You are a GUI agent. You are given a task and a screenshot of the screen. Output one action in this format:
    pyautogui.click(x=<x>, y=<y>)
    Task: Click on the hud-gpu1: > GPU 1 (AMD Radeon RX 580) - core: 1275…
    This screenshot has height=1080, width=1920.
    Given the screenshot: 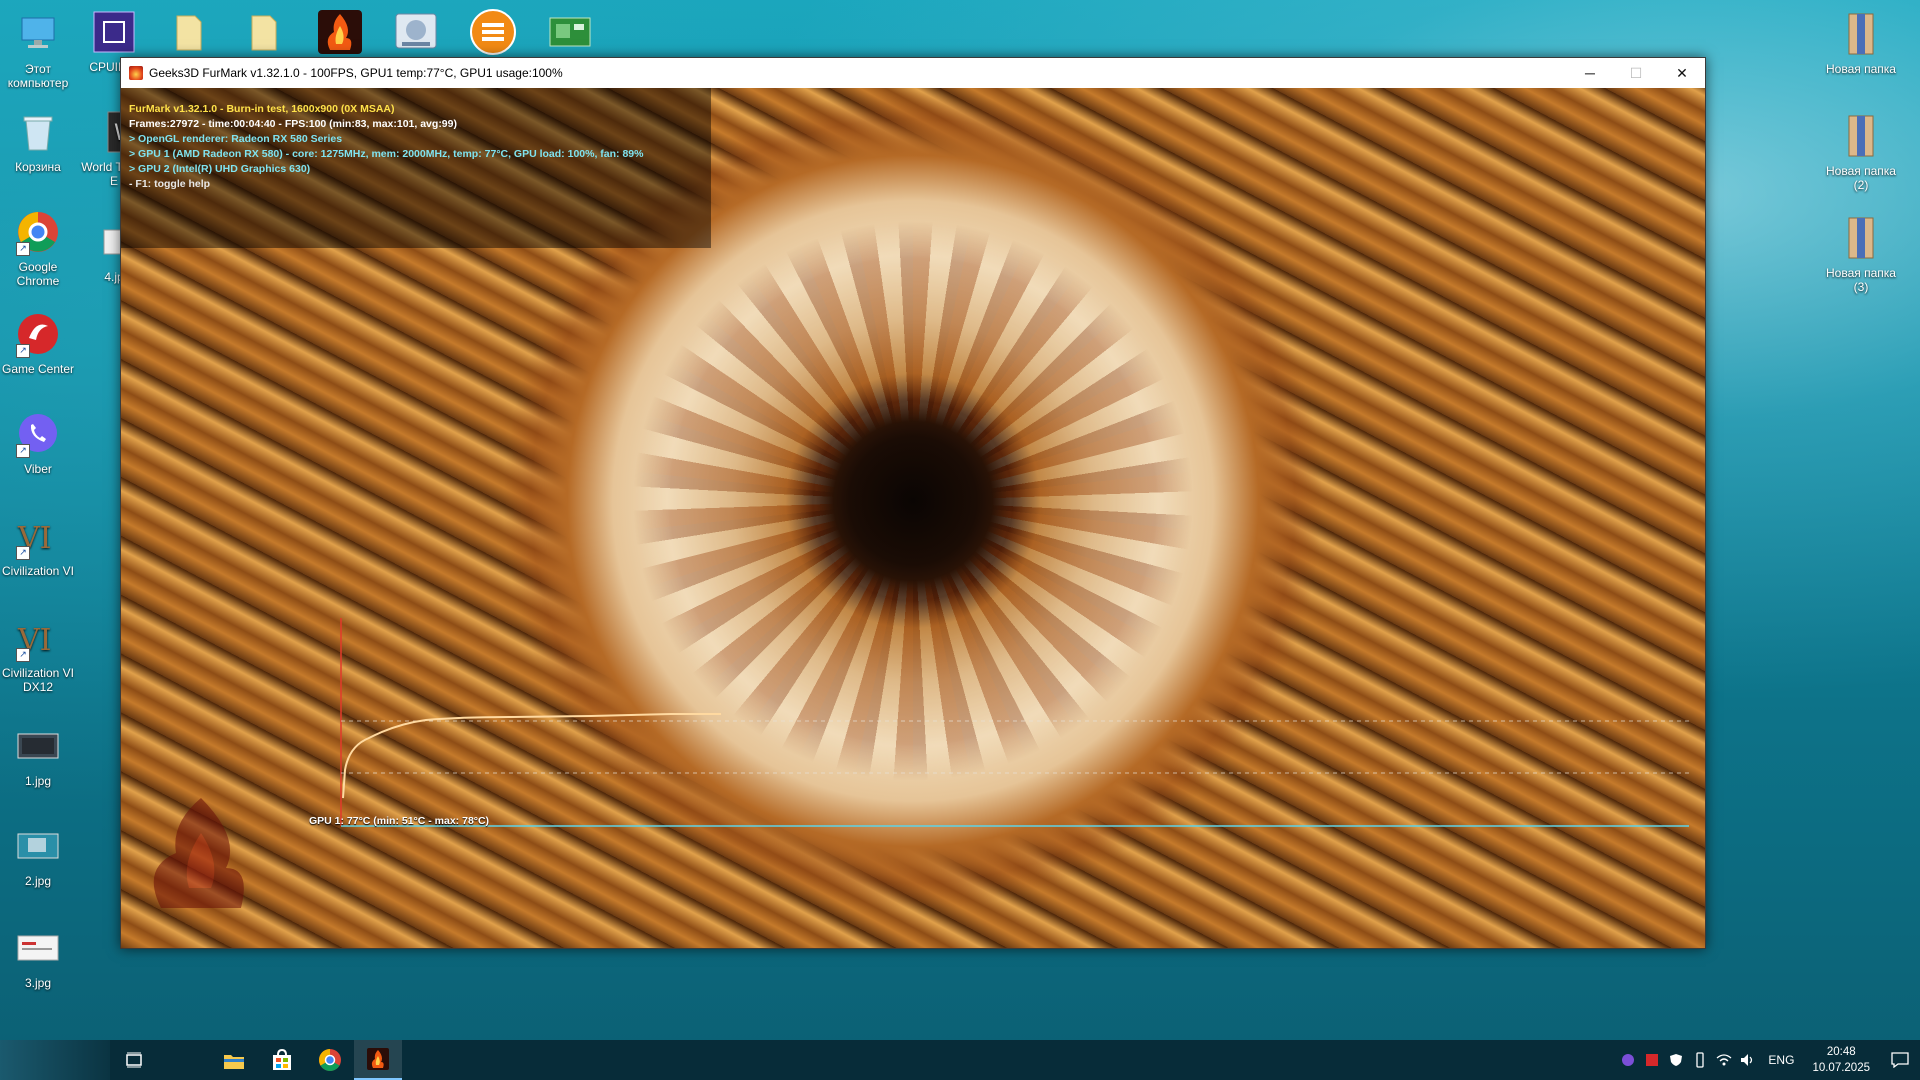 What is the action you would take?
    pyautogui.click(x=386, y=154)
    